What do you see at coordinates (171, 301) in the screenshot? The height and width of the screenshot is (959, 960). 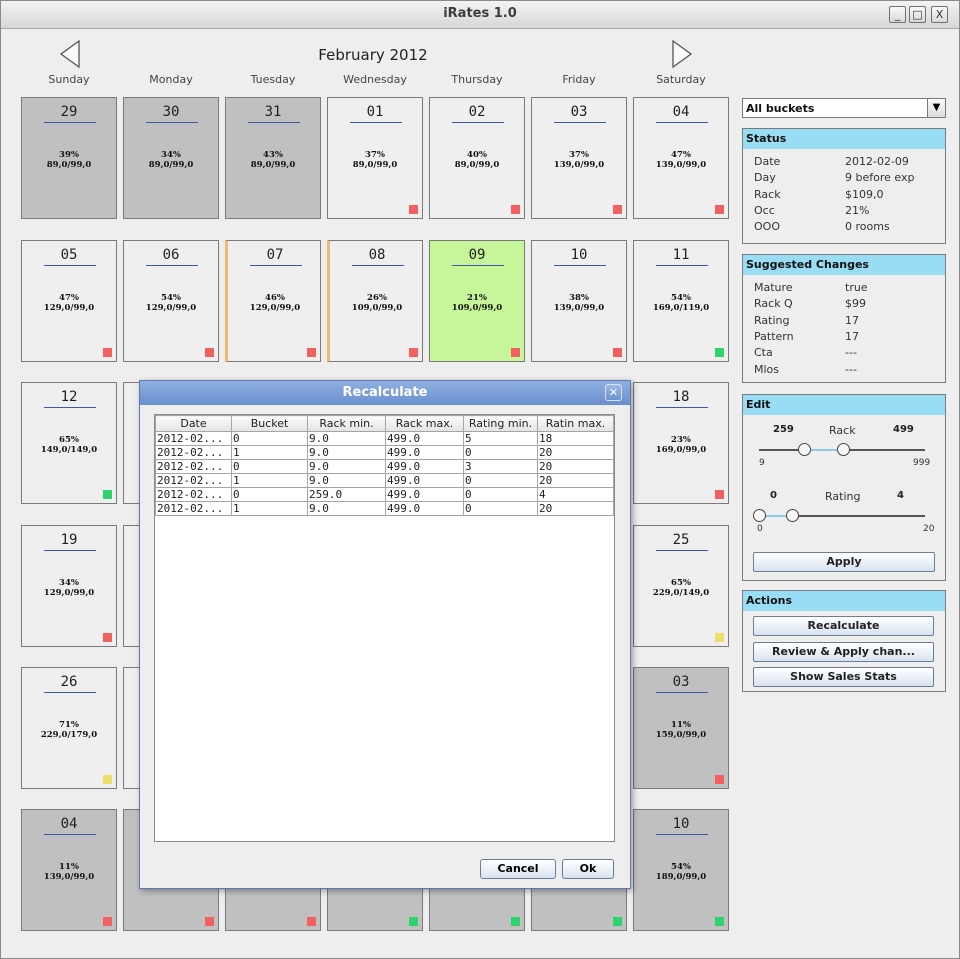 I see `day-cell: 06 54% 129,0/99,0` at bounding box center [171, 301].